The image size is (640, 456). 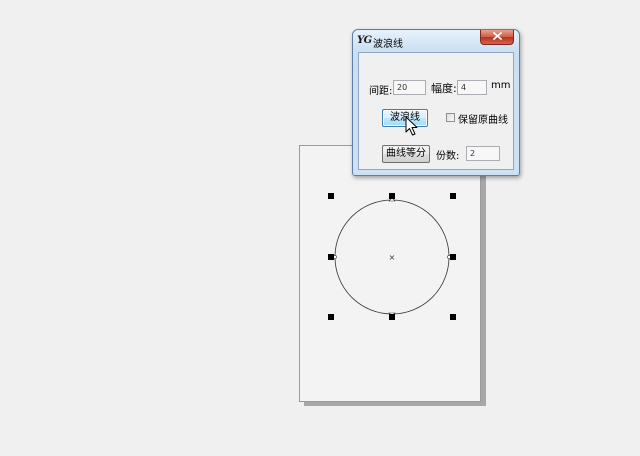 What do you see at coordinates (409, 87) in the screenshot?
I see `spacing-input: 20` at bounding box center [409, 87].